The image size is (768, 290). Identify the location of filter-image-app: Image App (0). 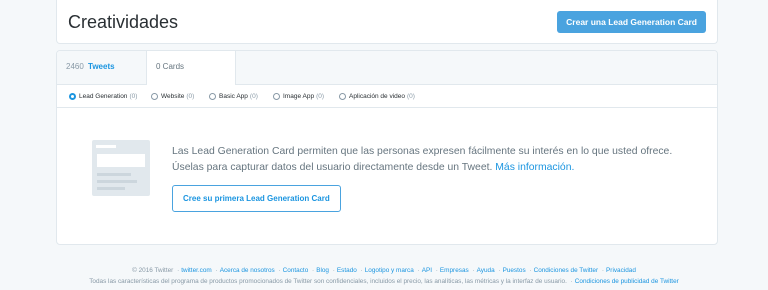
(298, 96).